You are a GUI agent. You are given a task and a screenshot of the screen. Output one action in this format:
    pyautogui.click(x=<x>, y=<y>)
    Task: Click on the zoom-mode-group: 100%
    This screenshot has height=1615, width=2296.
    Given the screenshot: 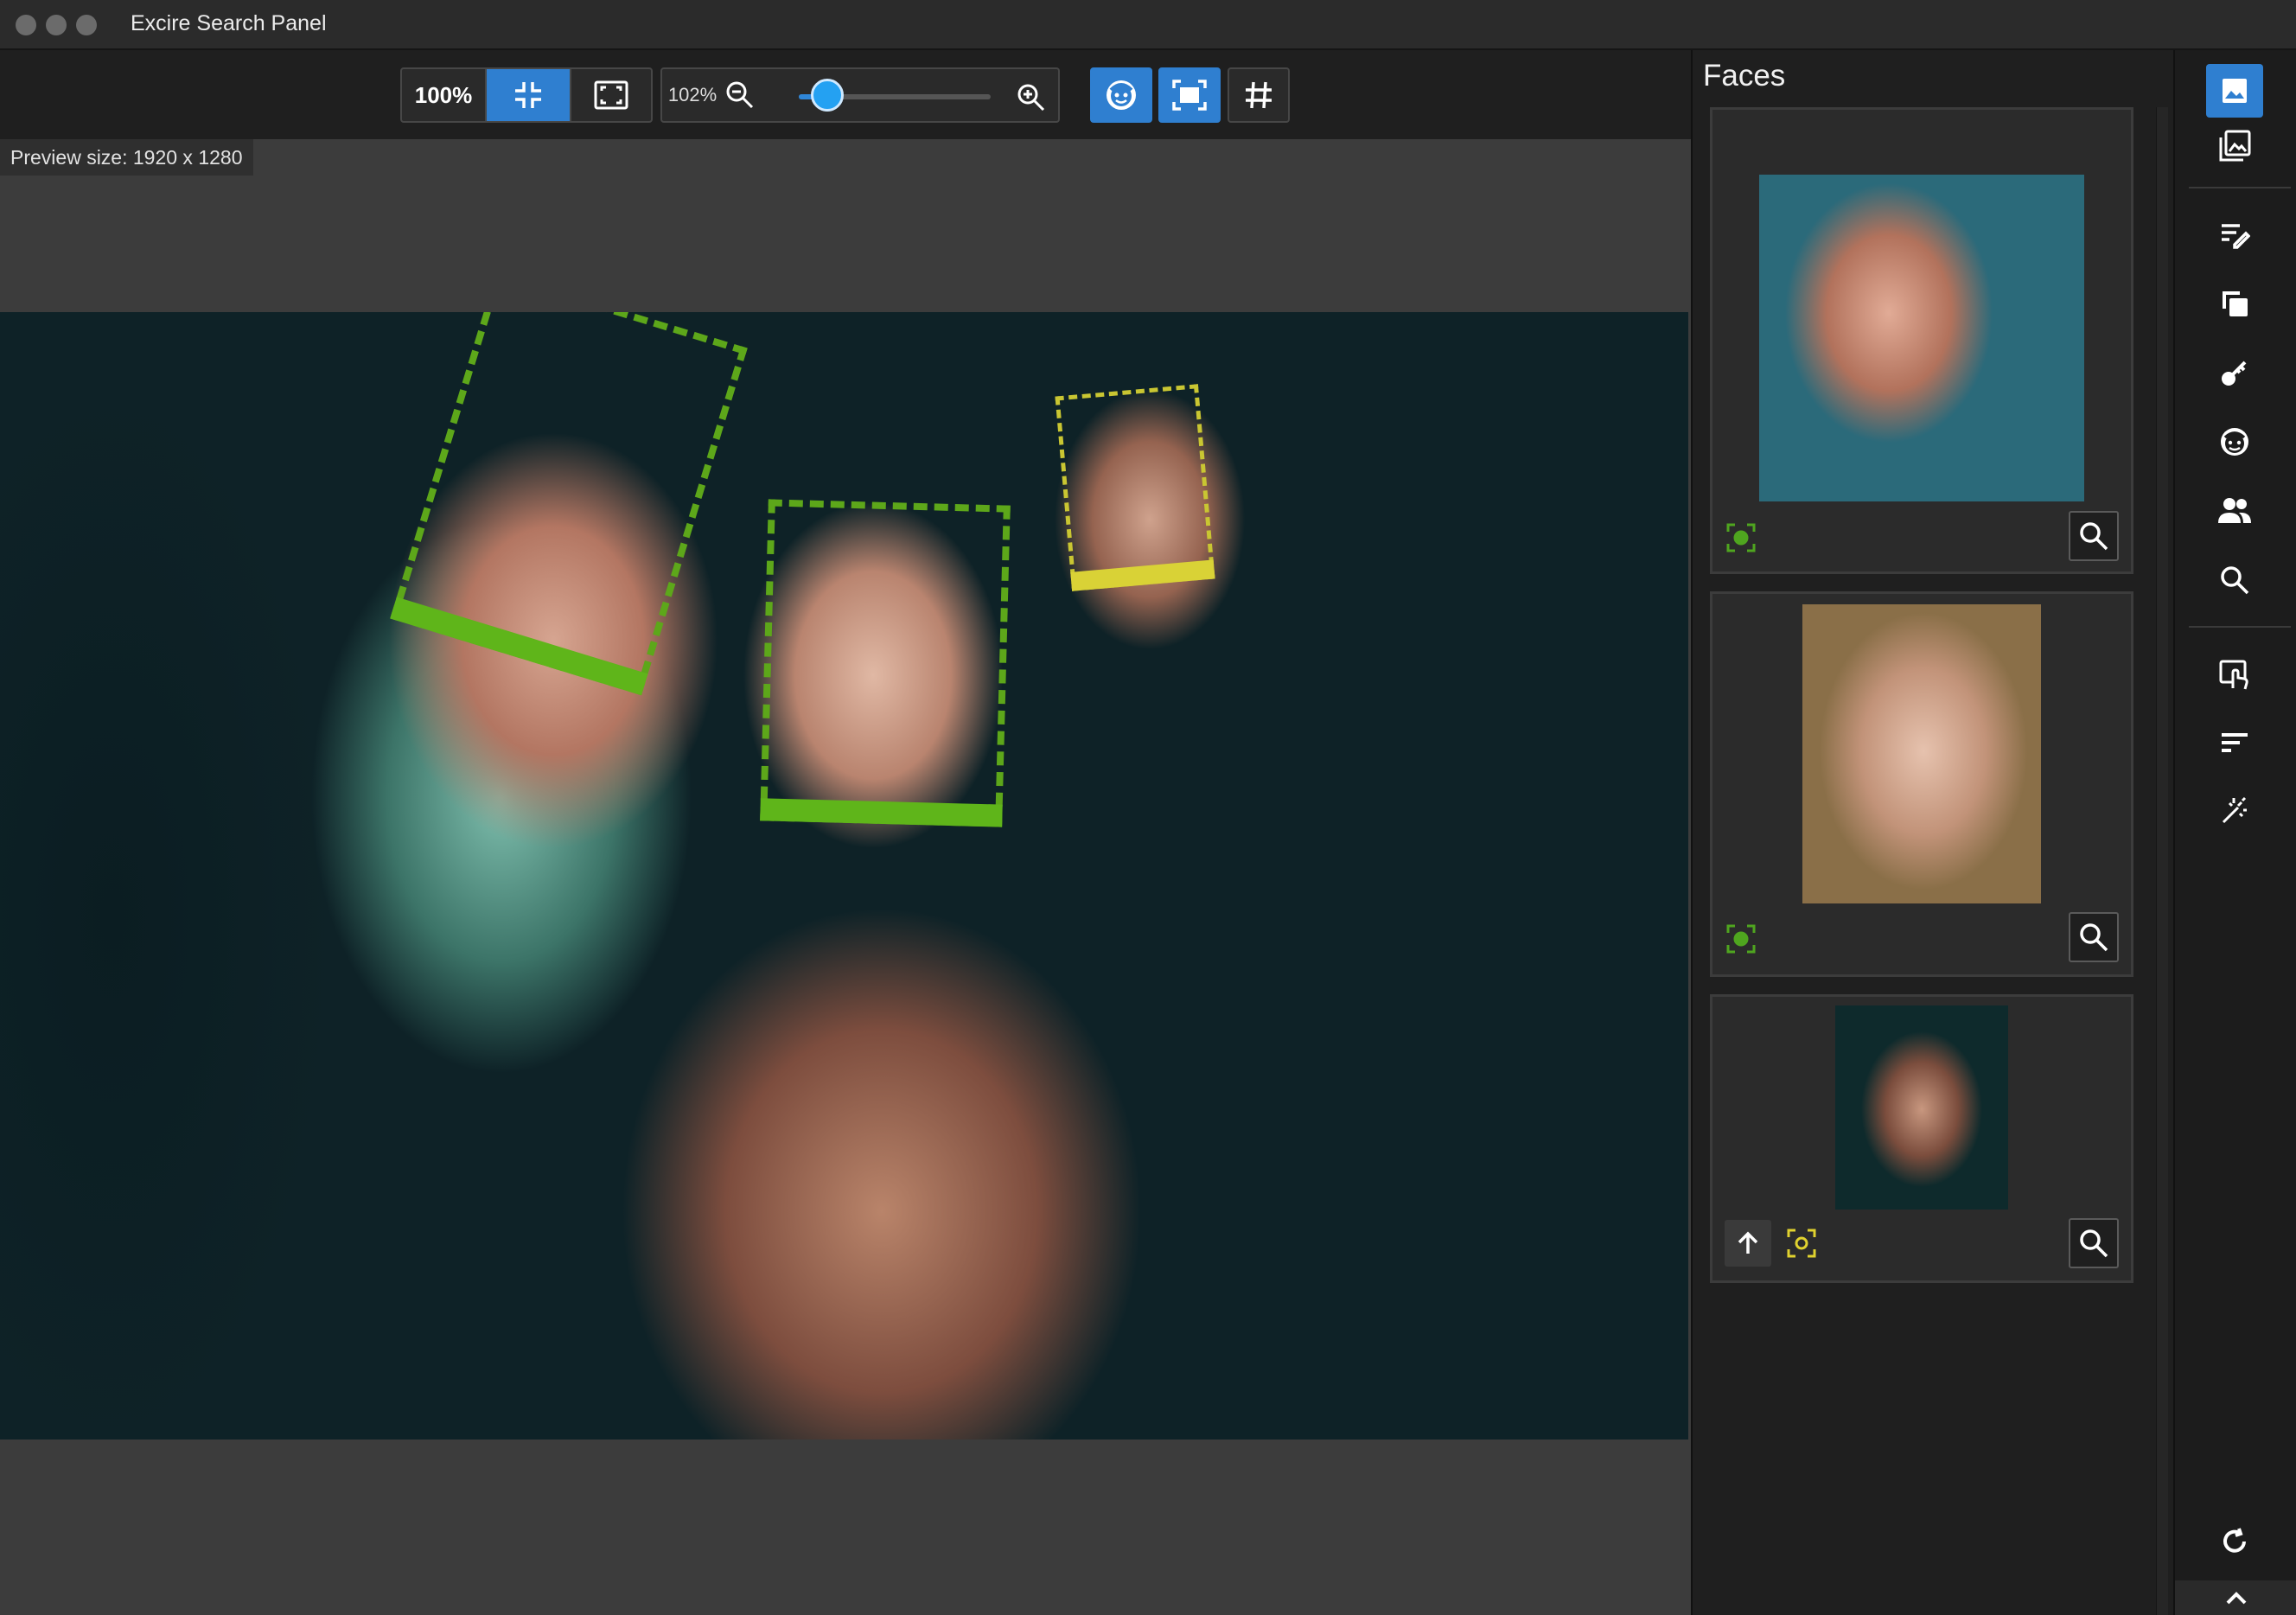 What is the action you would take?
    pyautogui.click(x=526, y=95)
    